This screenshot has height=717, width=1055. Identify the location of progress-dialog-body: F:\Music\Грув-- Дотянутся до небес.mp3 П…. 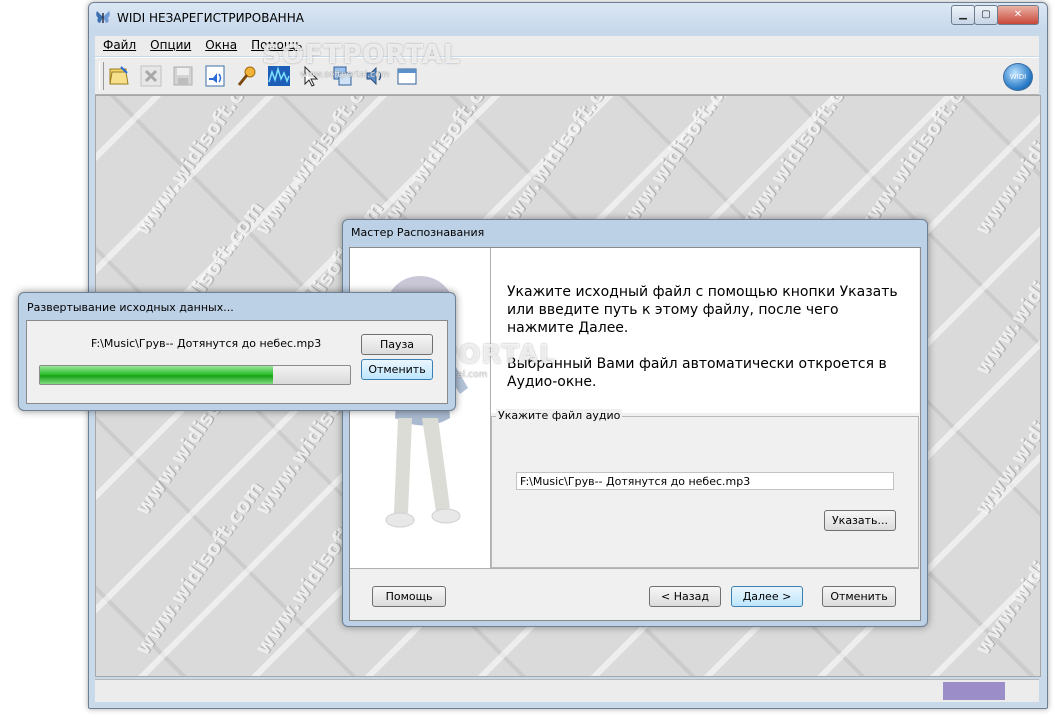
(237, 362).